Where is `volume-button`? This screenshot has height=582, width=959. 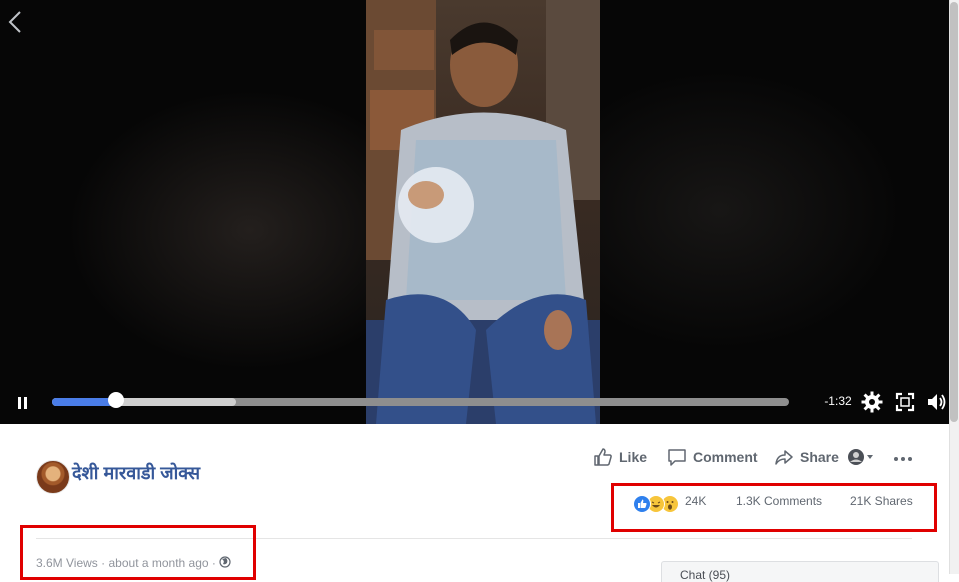 volume-button is located at coordinates (936, 402).